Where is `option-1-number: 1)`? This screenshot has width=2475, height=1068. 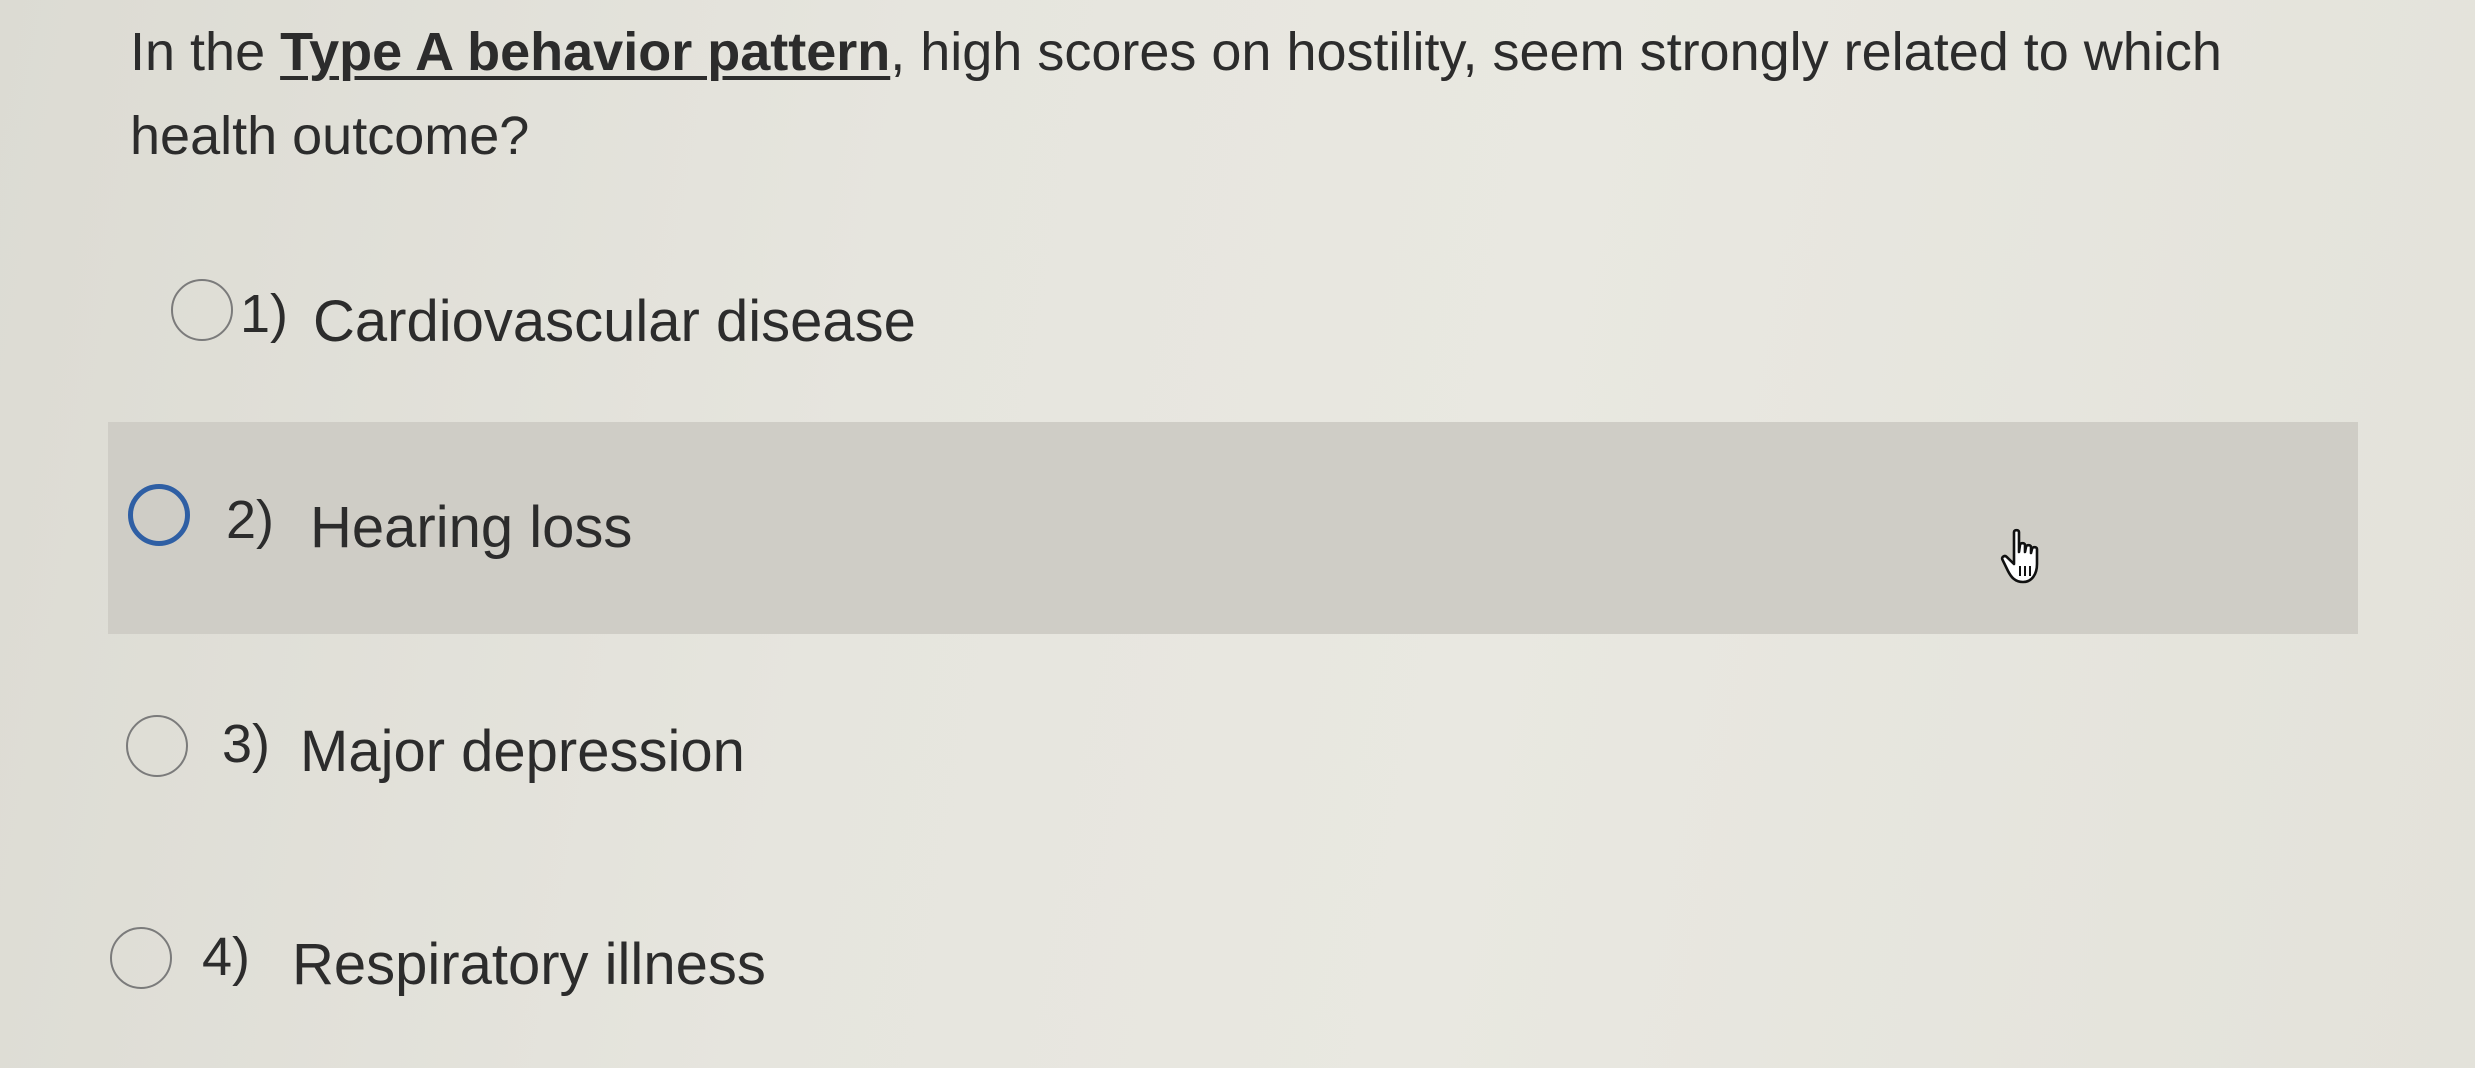 option-1-number: 1) is located at coordinates (264, 314).